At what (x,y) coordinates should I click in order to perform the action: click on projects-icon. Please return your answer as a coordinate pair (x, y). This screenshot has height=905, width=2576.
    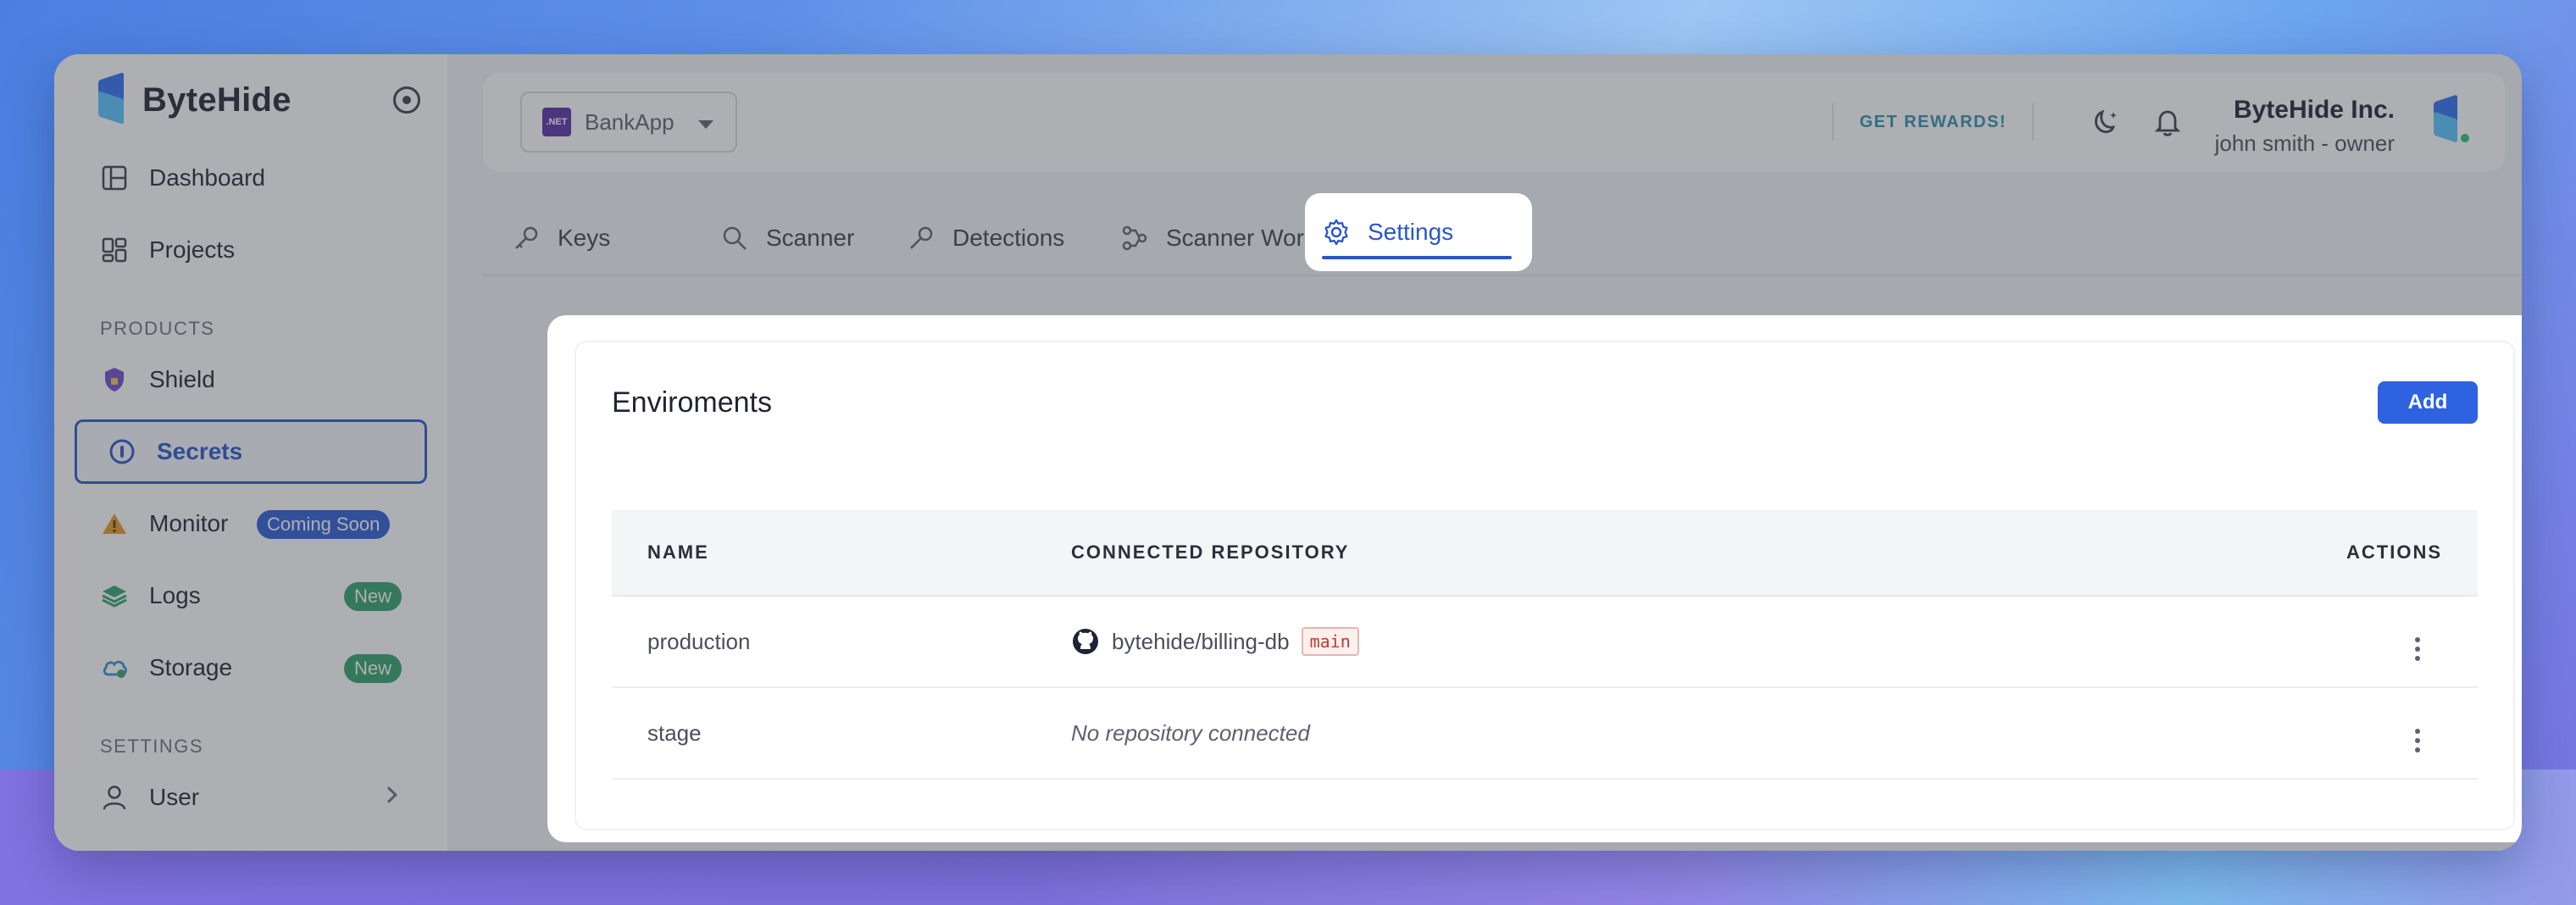
    Looking at the image, I should click on (114, 250).